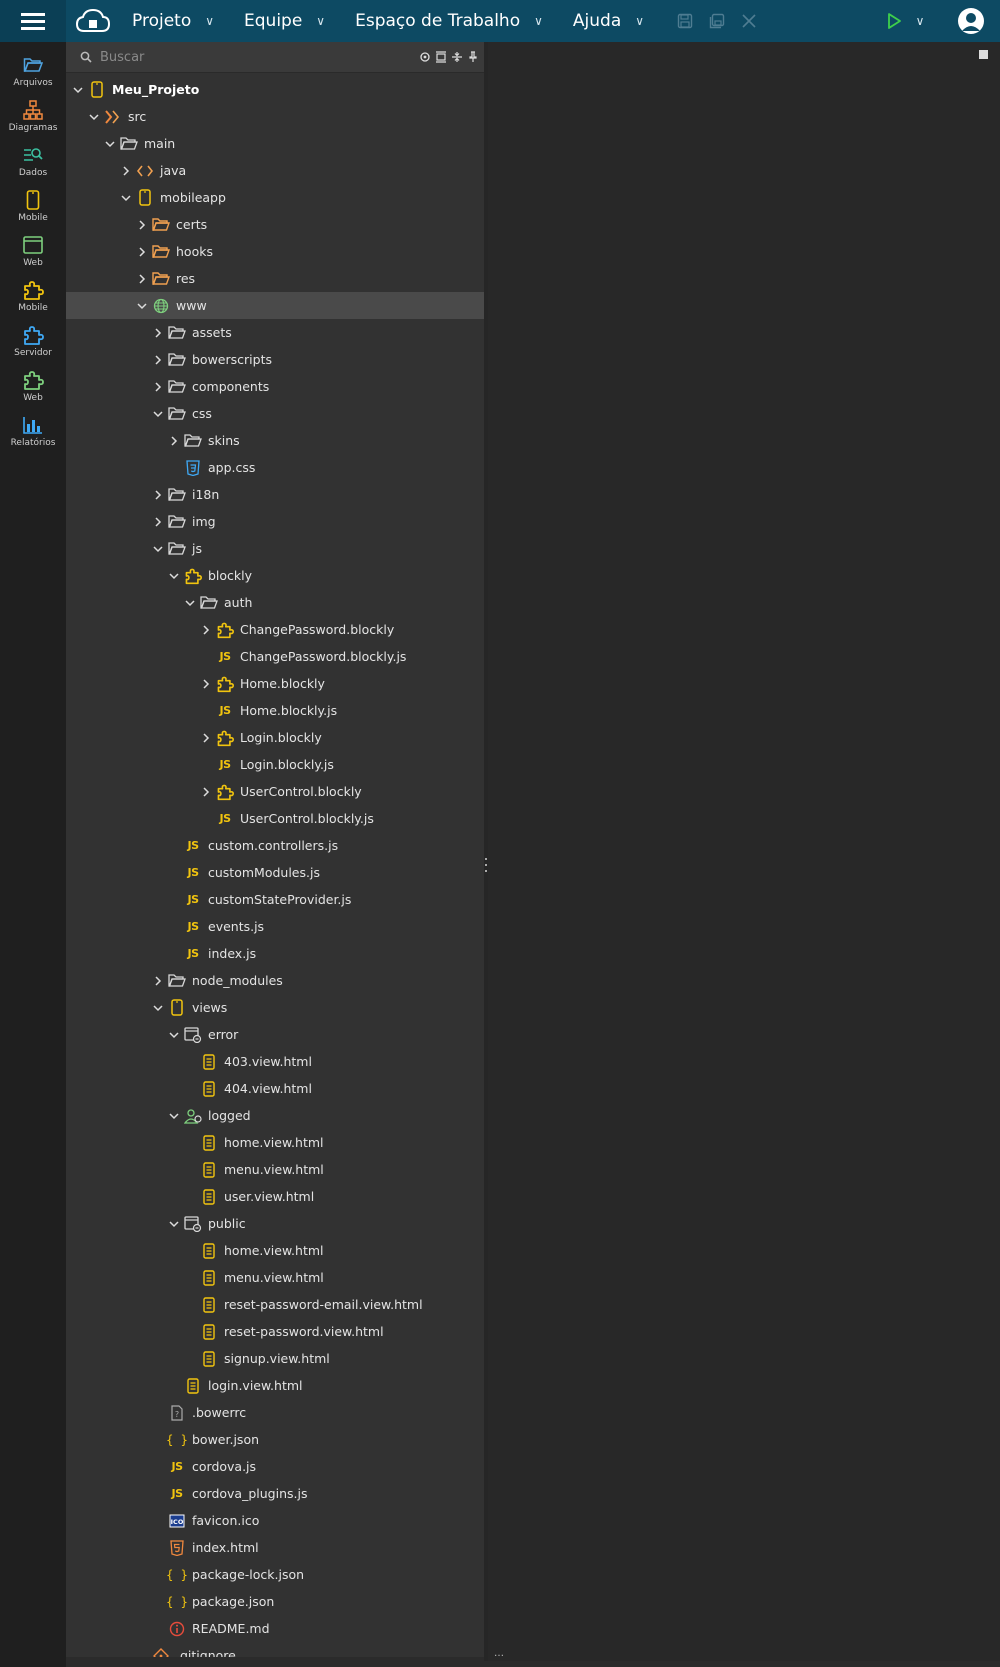 The width and height of the screenshot is (1000, 1667). What do you see at coordinates (275, 1466) in the screenshot?
I see `tree-item: JS cordova.js` at bounding box center [275, 1466].